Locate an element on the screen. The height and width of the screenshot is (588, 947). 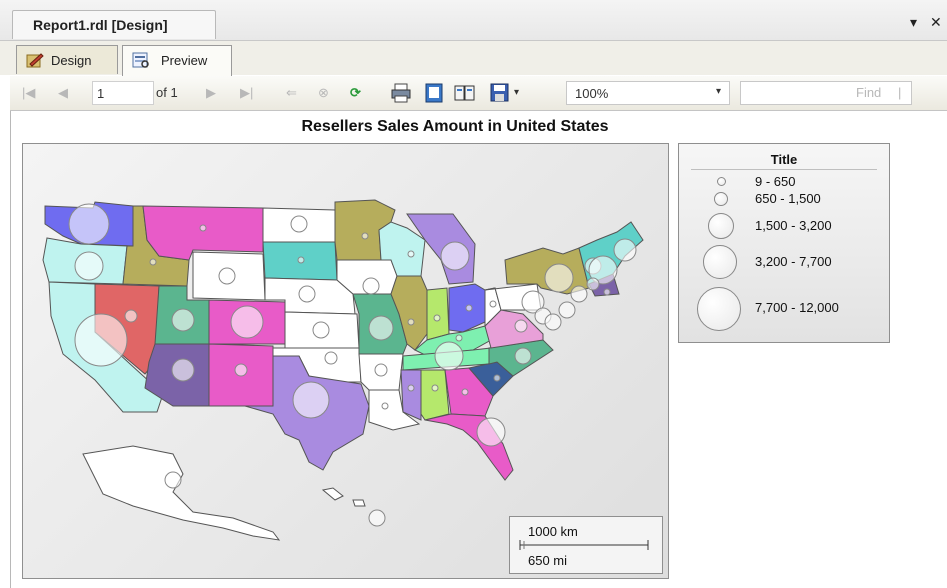
previous-page-button: ◀ is located at coordinates (63, 93).